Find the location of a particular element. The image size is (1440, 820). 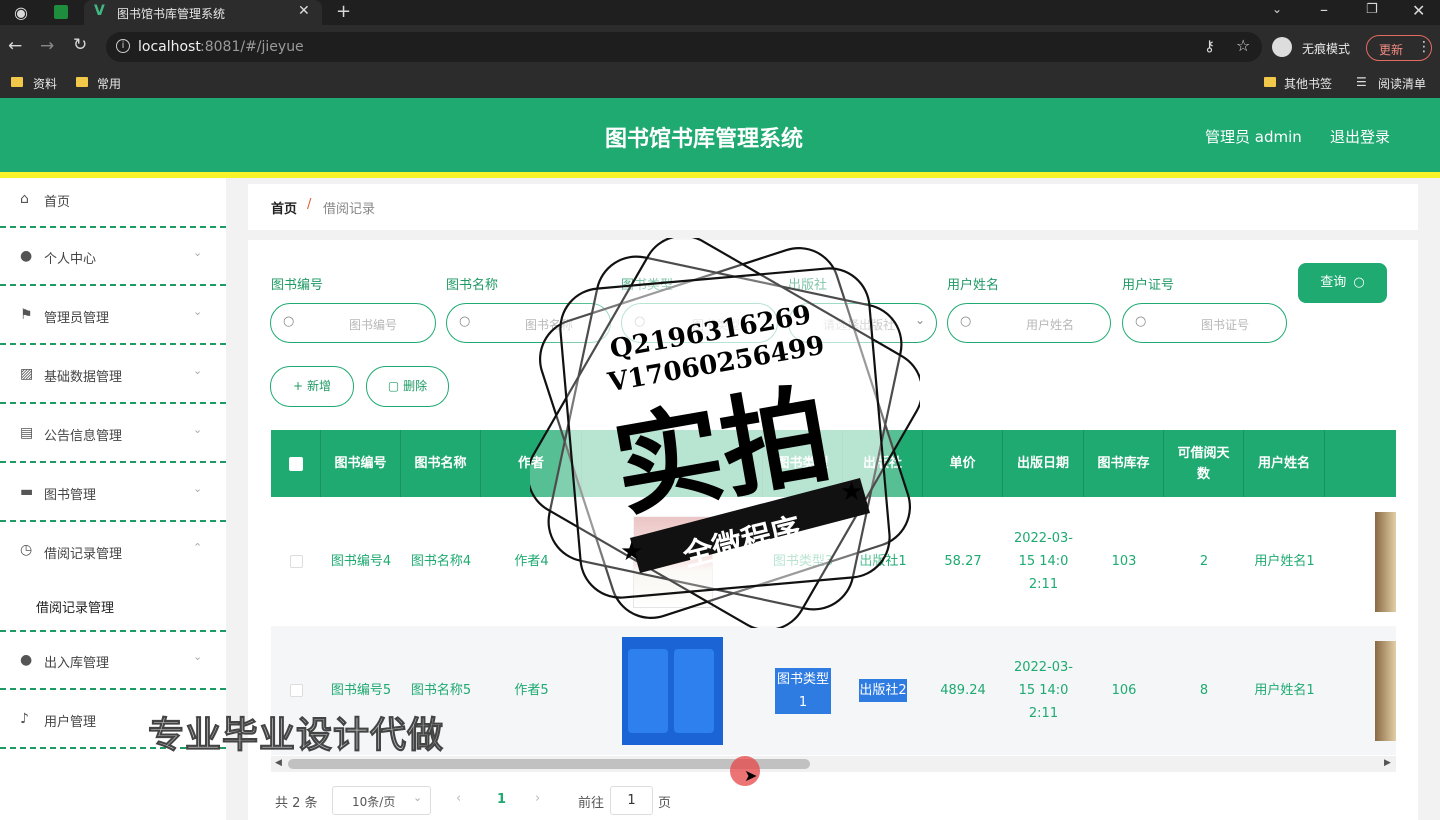

site-info-icon: i is located at coordinates (123, 46).